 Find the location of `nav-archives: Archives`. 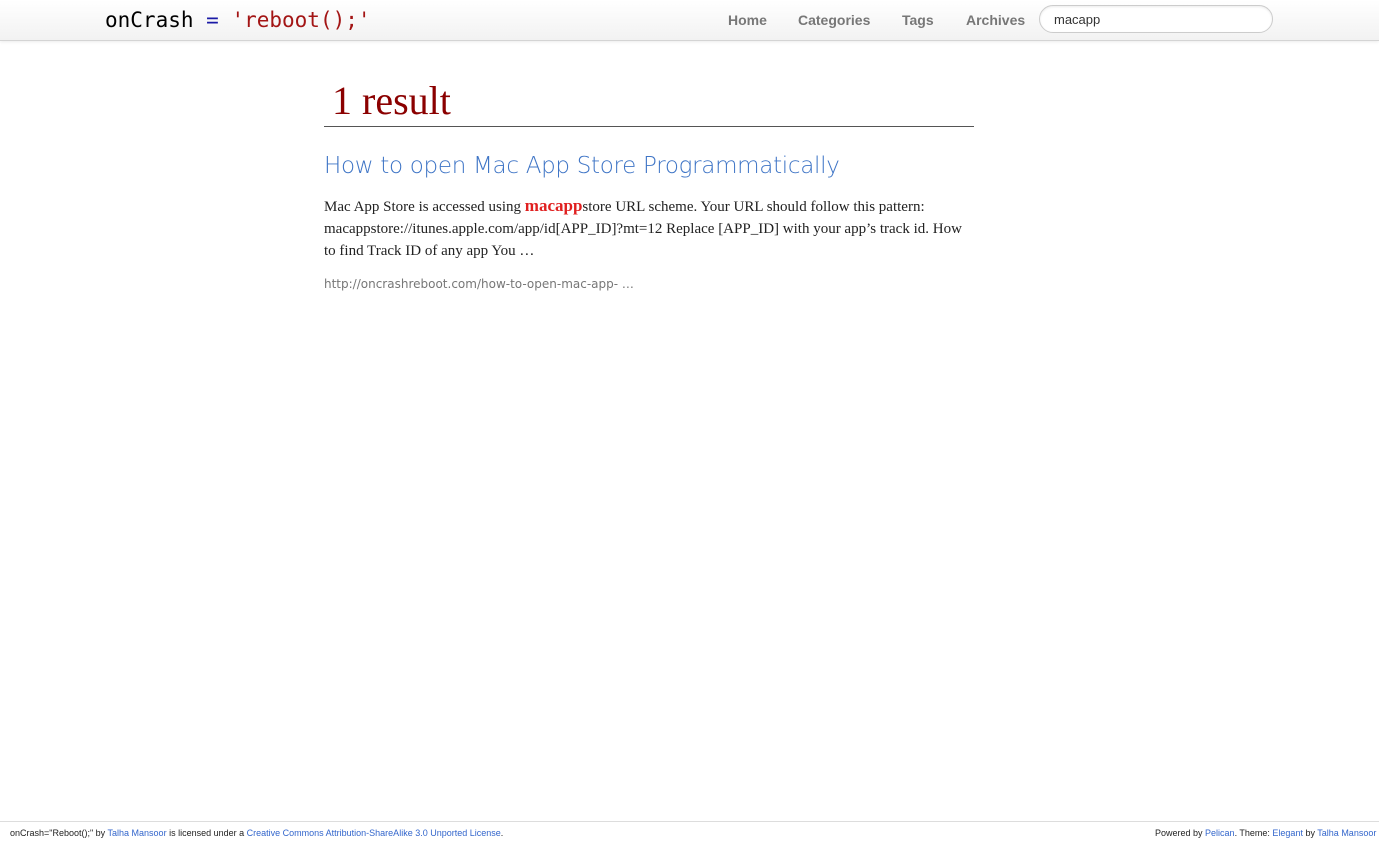

nav-archives: Archives is located at coordinates (995, 20).